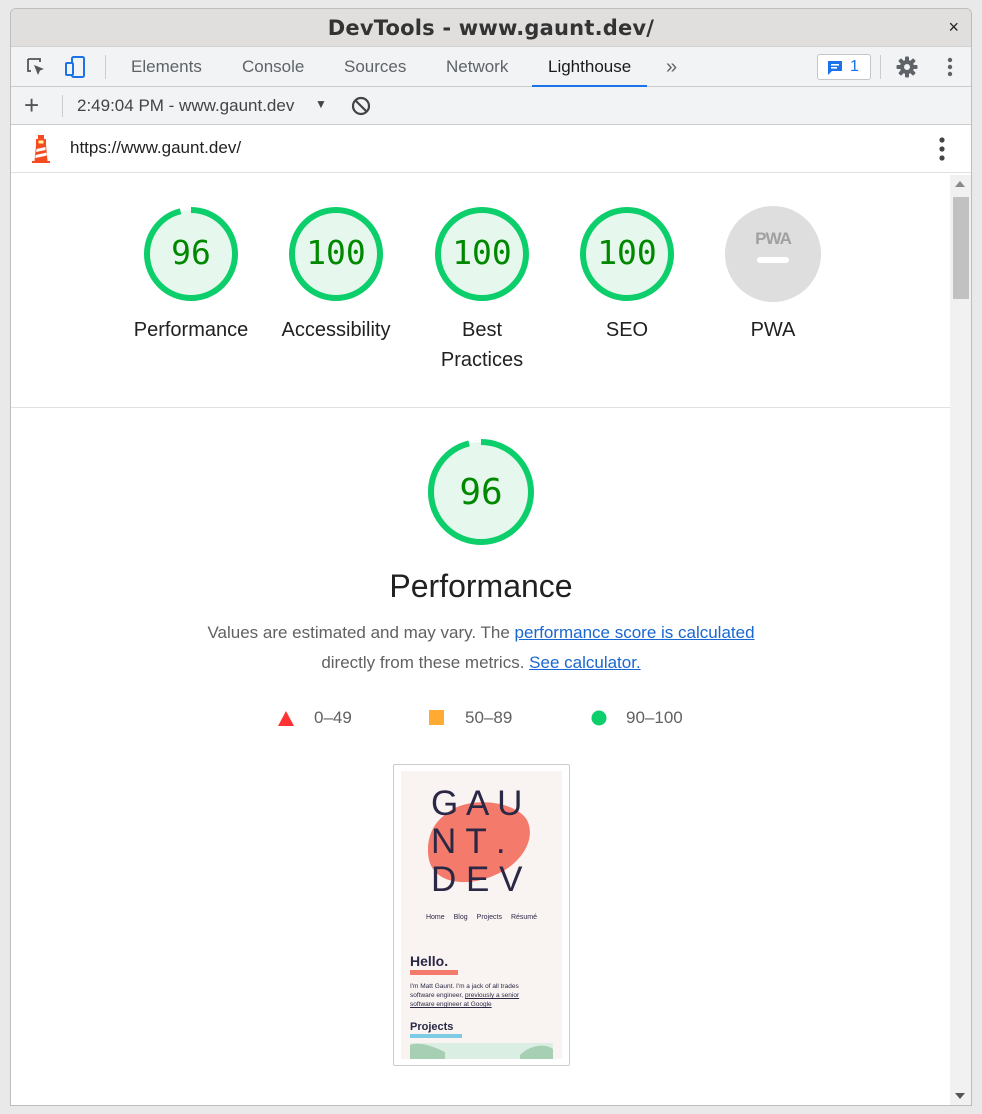 The image size is (982, 1114). I want to click on issues-chat-icon, so click(835, 70).